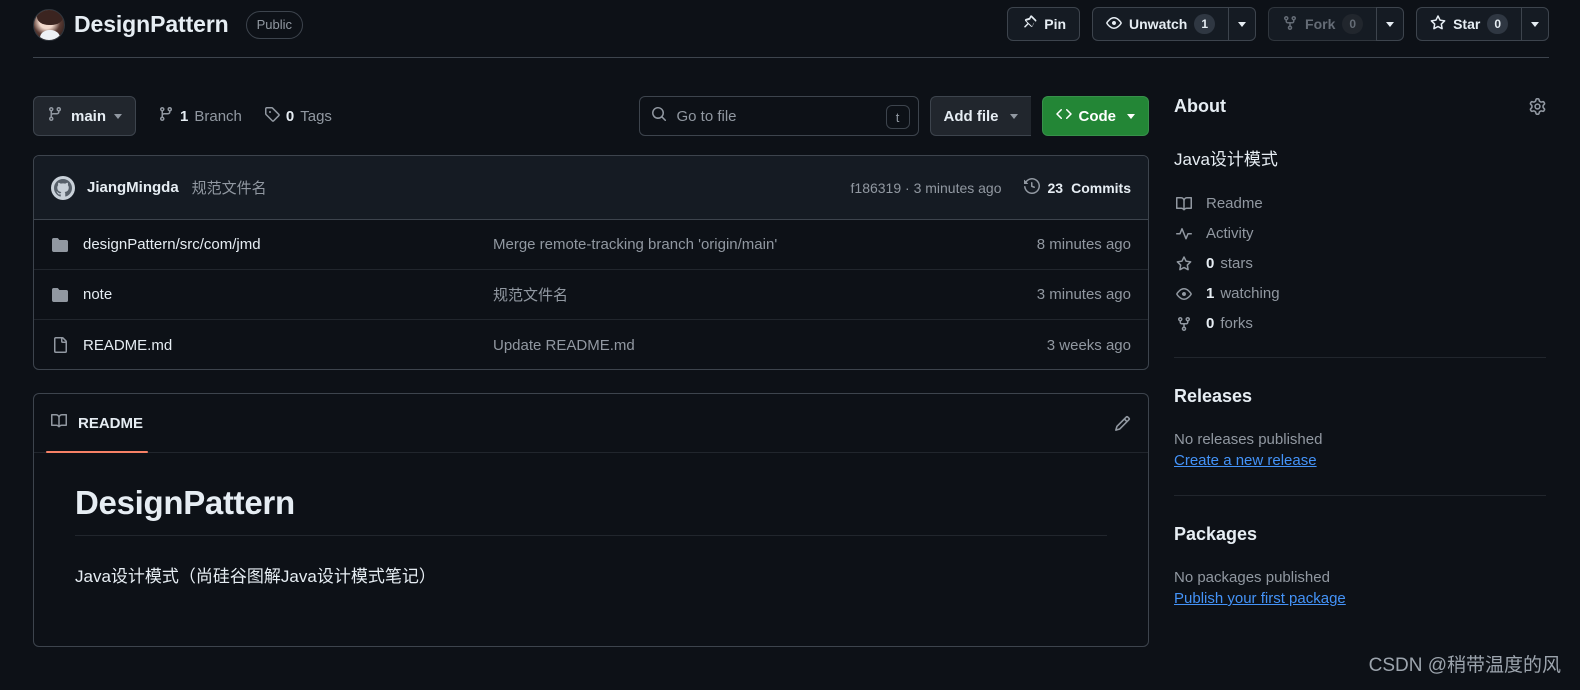 This screenshot has width=1580, height=690. What do you see at coordinates (765, 294) in the screenshot?
I see `file-commit-message: 规范文件名` at bounding box center [765, 294].